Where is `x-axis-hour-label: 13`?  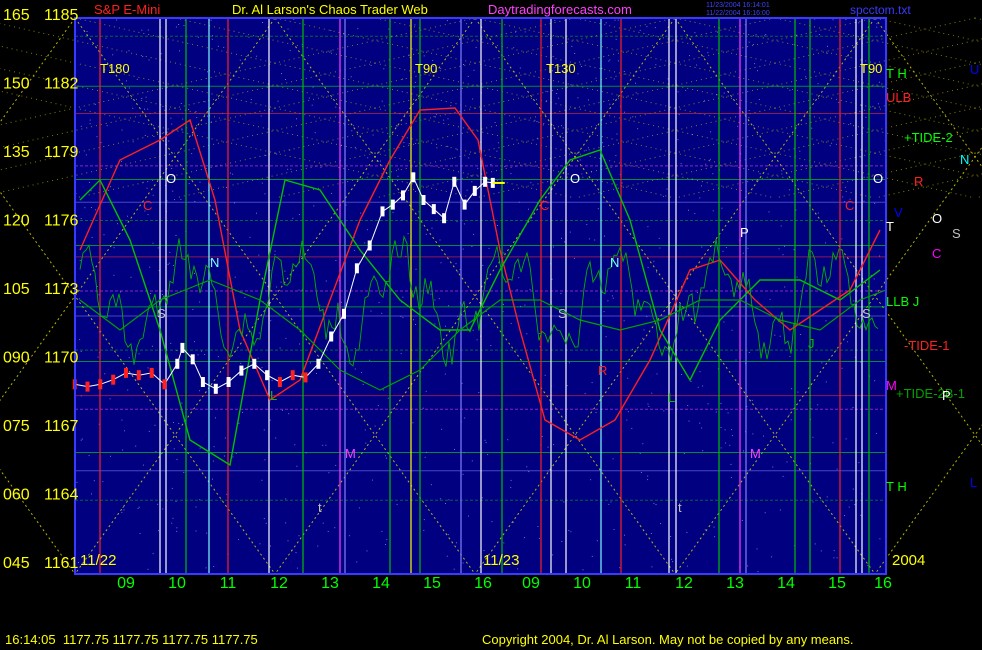 x-axis-hour-label: 13 is located at coordinates (735, 583).